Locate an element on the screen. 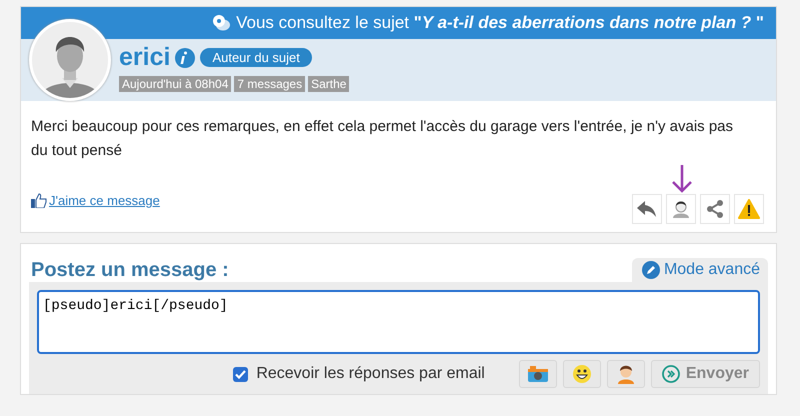 The image size is (800, 416). avatar-button is located at coordinates (625, 374).